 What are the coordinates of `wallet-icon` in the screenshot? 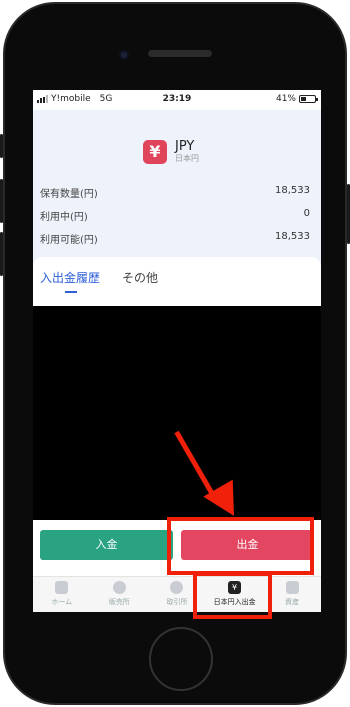 It's located at (292, 587).